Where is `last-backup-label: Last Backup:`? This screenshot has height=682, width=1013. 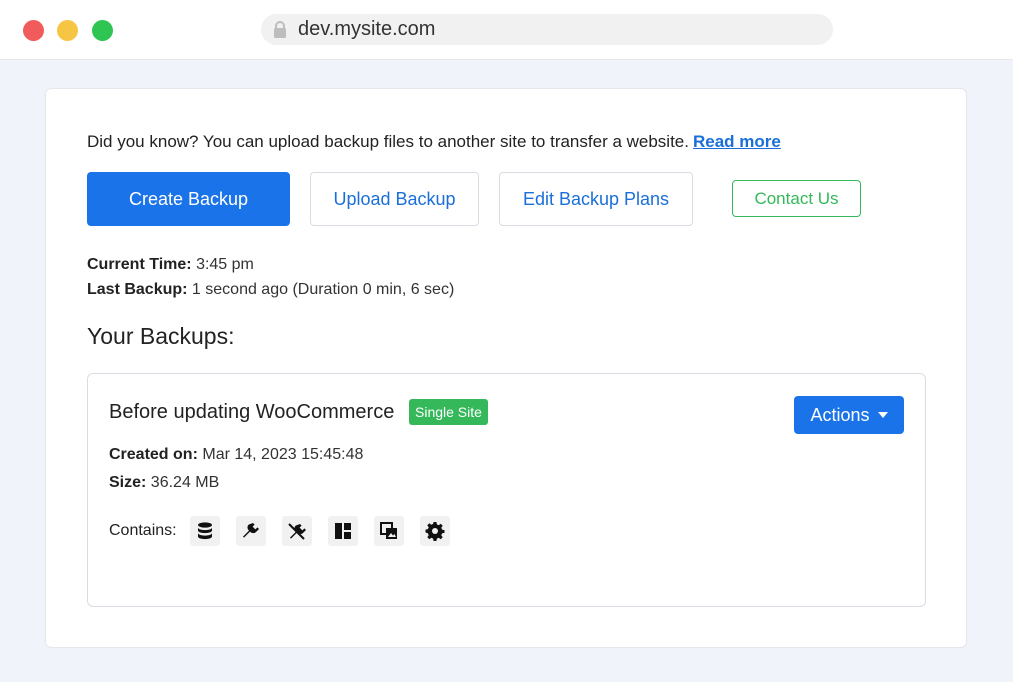
last-backup-label: Last Backup: is located at coordinates (137, 289).